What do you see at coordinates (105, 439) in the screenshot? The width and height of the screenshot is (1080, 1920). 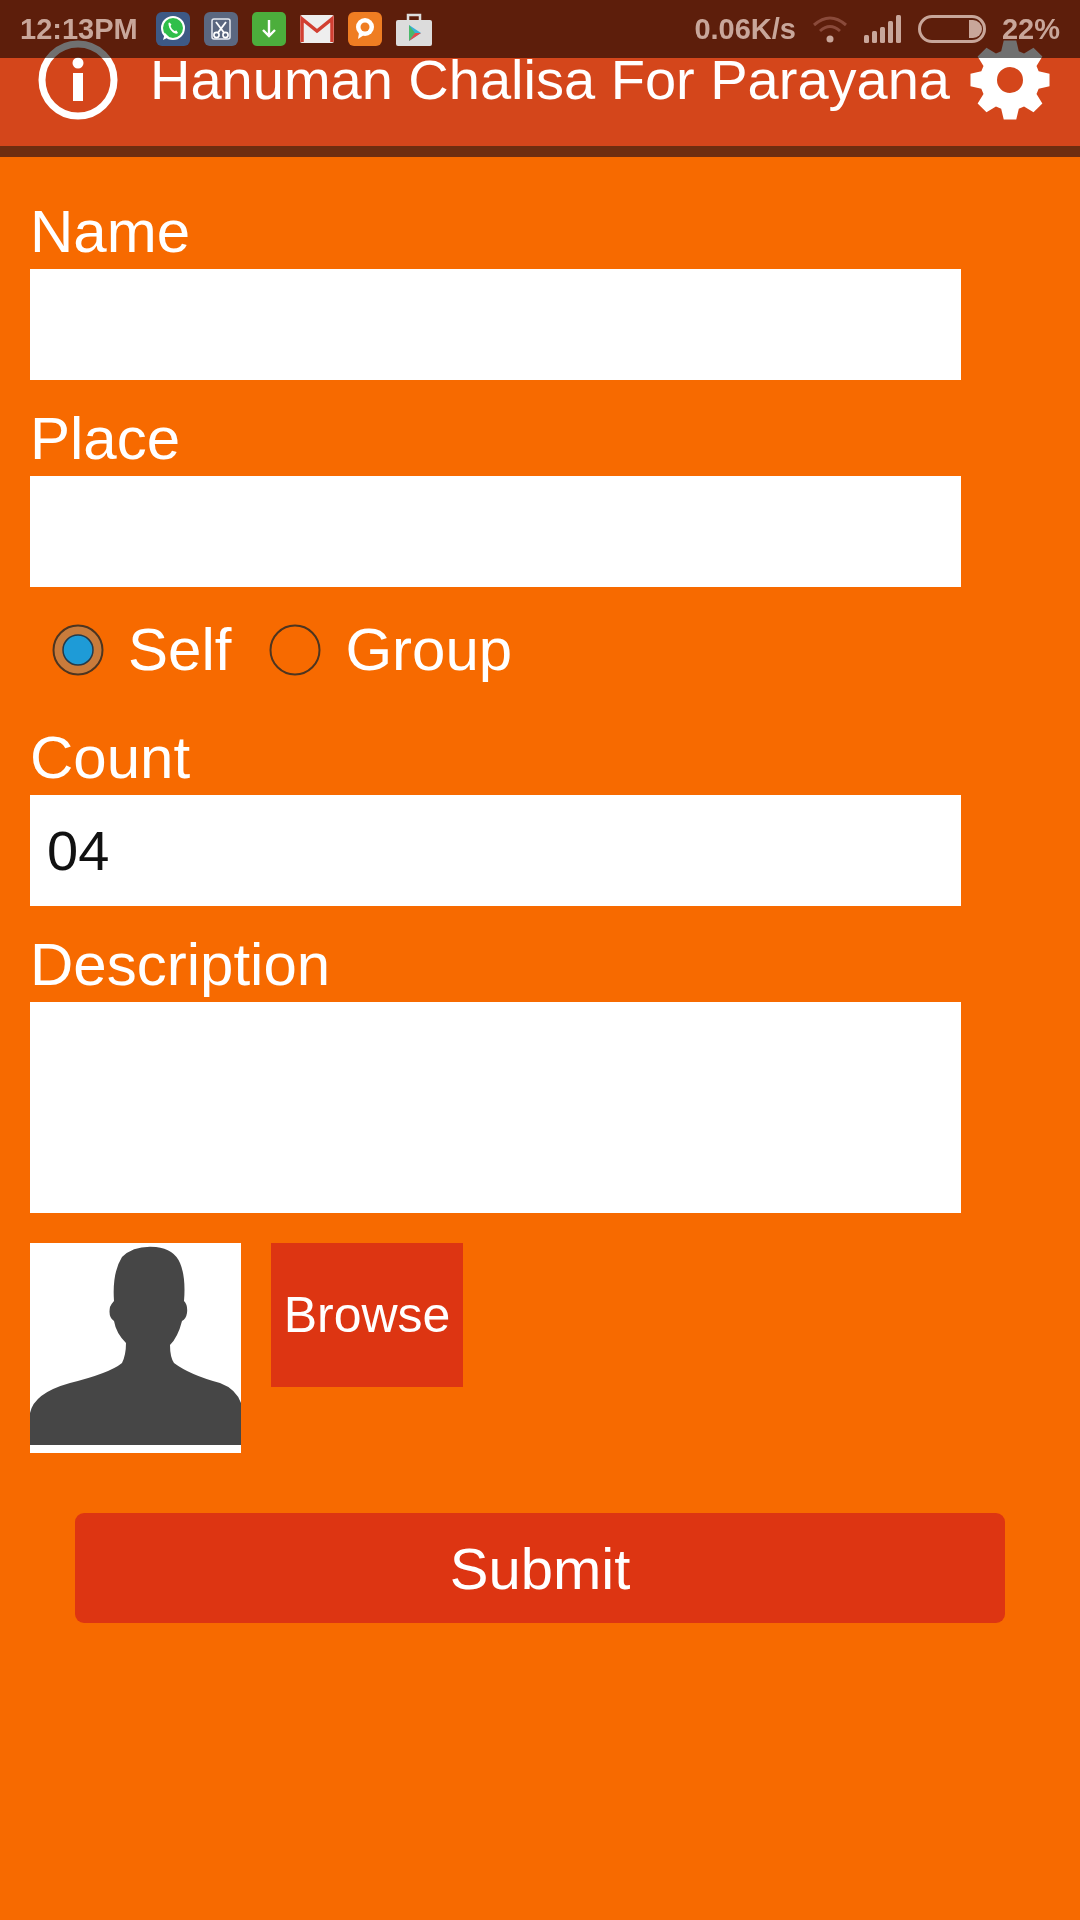 I see `field-label: Place` at bounding box center [105, 439].